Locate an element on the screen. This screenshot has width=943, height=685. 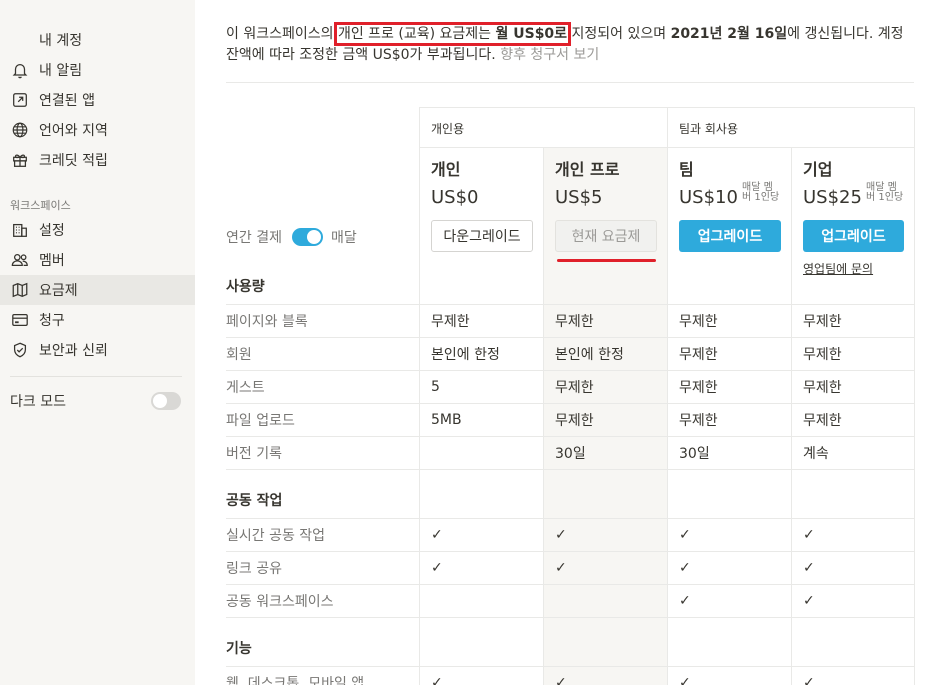
sidebar-item-label: 설정 is located at coordinates (52, 231).